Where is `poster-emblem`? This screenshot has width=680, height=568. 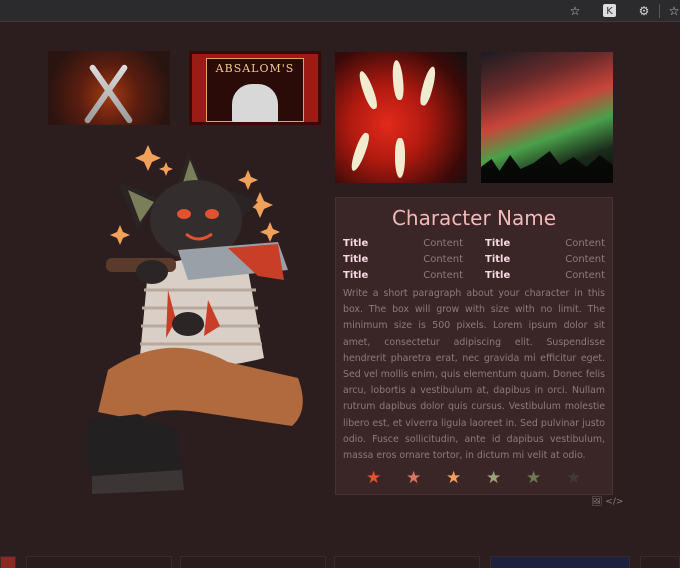 poster-emblem is located at coordinates (255, 103).